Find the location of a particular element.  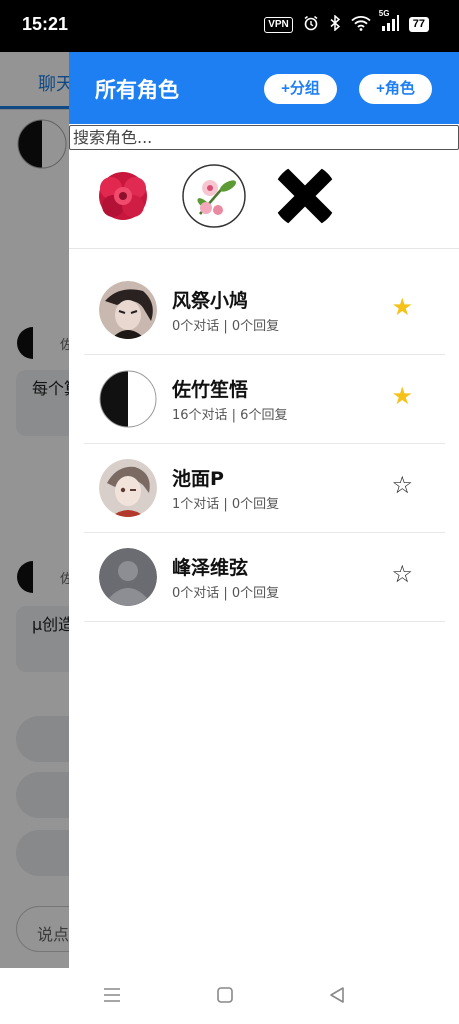

role-name: 峰泽维弦 is located at coordinates (210, 568).